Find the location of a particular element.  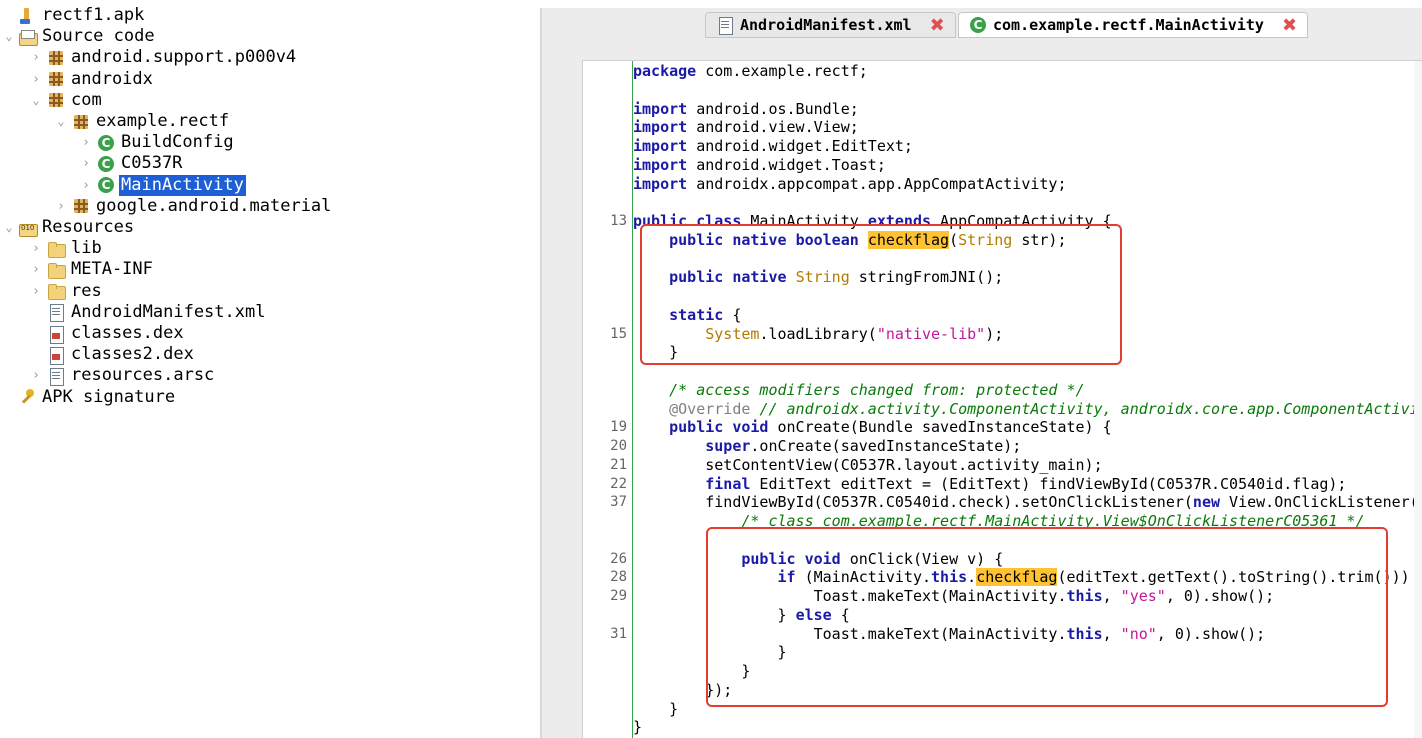

tree-item-label: google.android.material is located at coordinates (214, 205).